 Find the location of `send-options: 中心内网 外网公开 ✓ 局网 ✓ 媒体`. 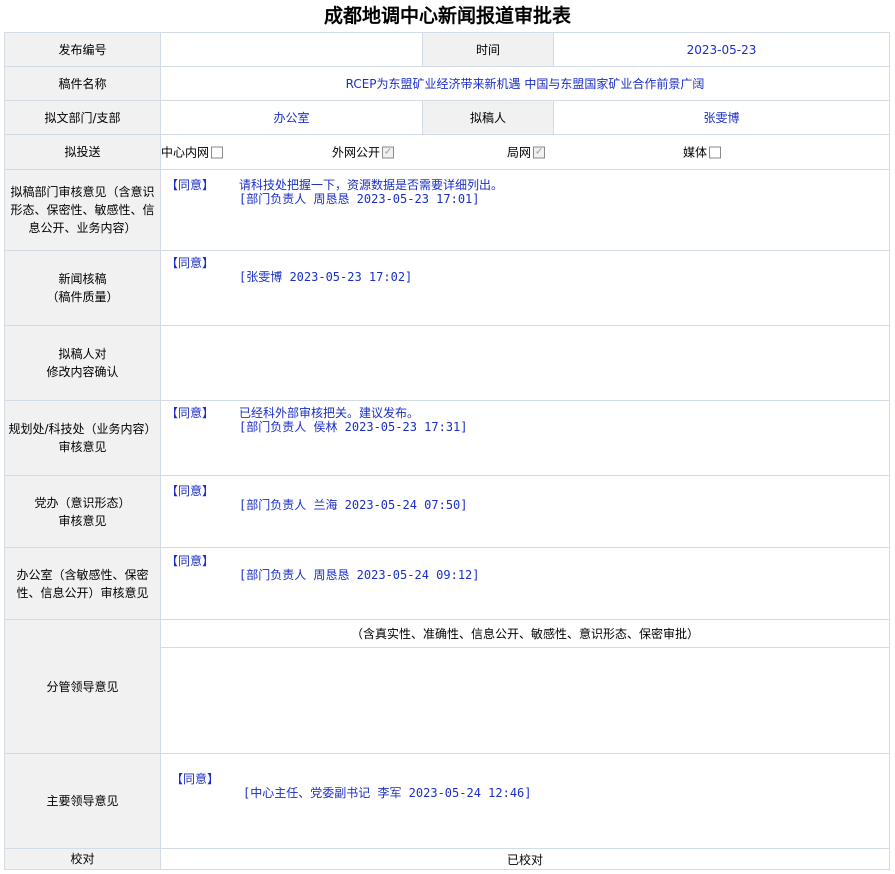

send-options: 中心内网 外网公开 ✓ 局网 ✓ 媒体 is located at coordinates (525, 152).